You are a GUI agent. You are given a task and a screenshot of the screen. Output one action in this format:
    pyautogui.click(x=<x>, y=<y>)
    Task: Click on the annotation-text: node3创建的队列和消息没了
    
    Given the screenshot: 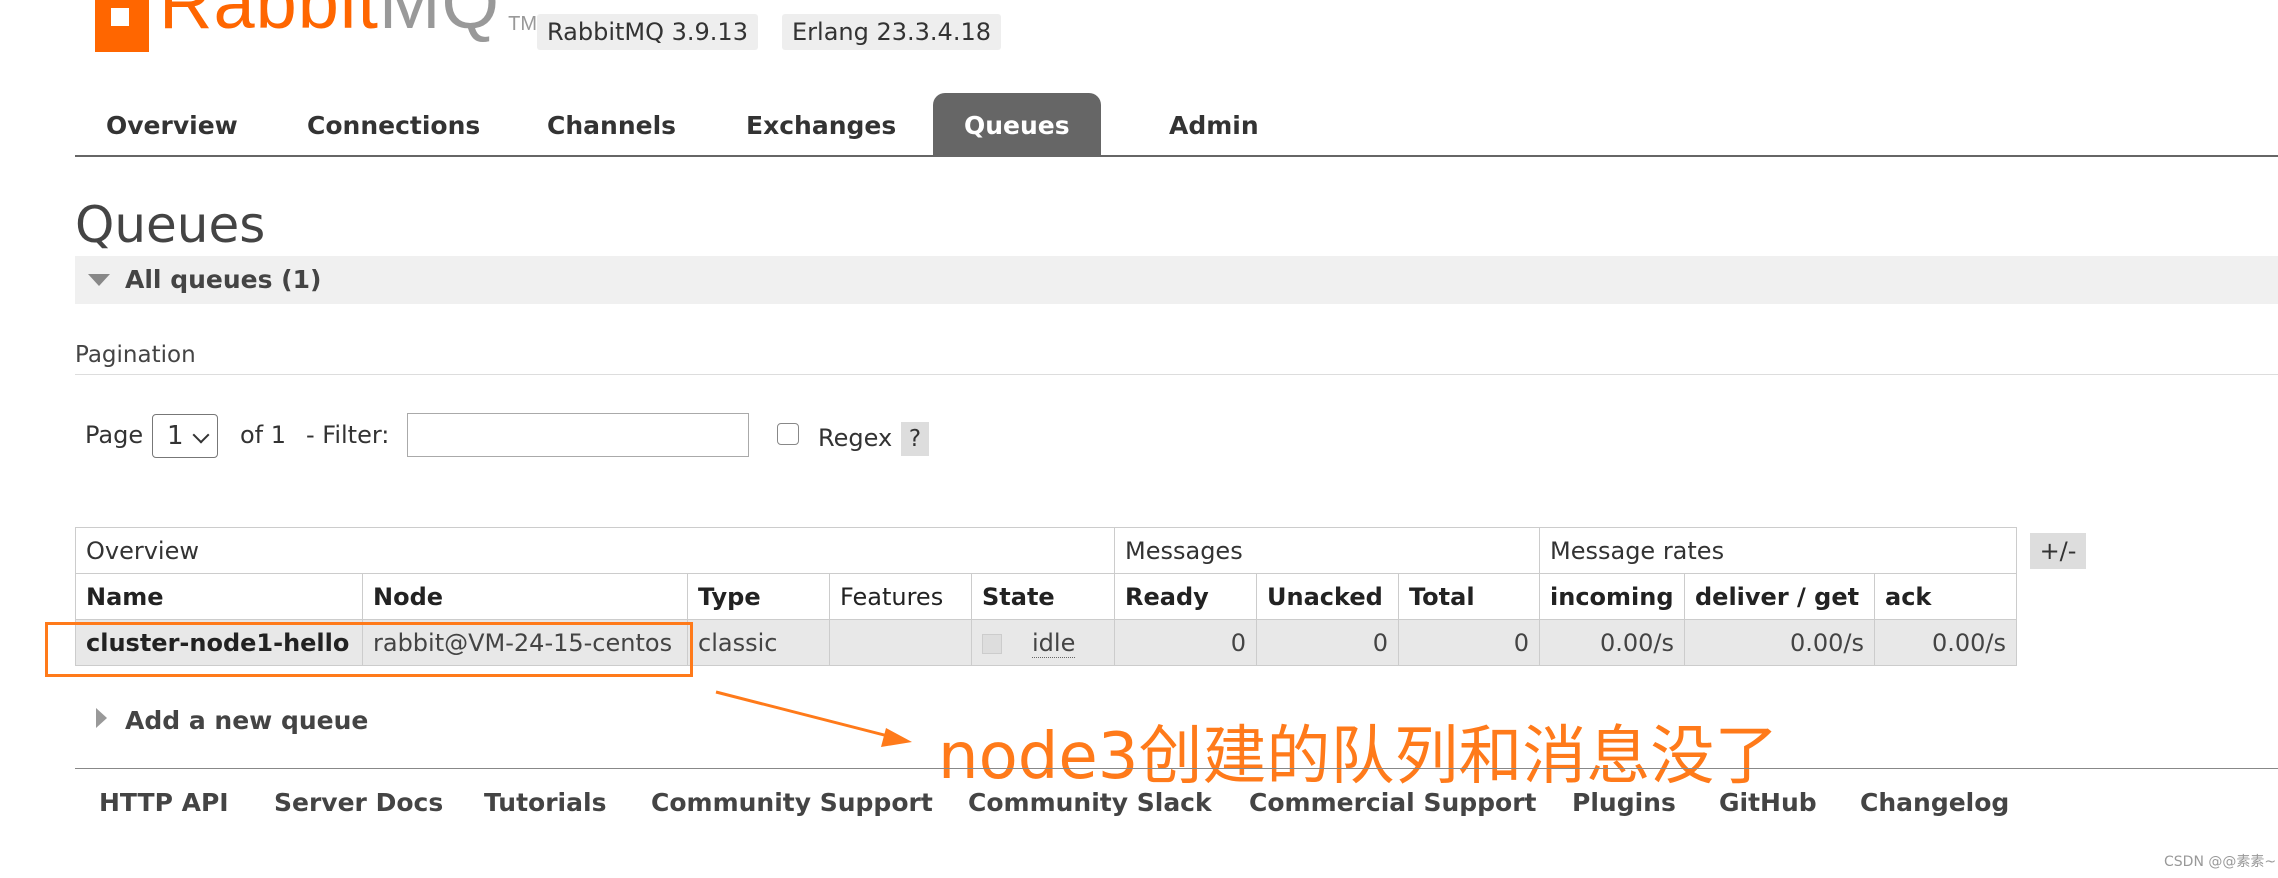 What is the action you would take?
    pyautogui.click(x=1358, y=757)
    